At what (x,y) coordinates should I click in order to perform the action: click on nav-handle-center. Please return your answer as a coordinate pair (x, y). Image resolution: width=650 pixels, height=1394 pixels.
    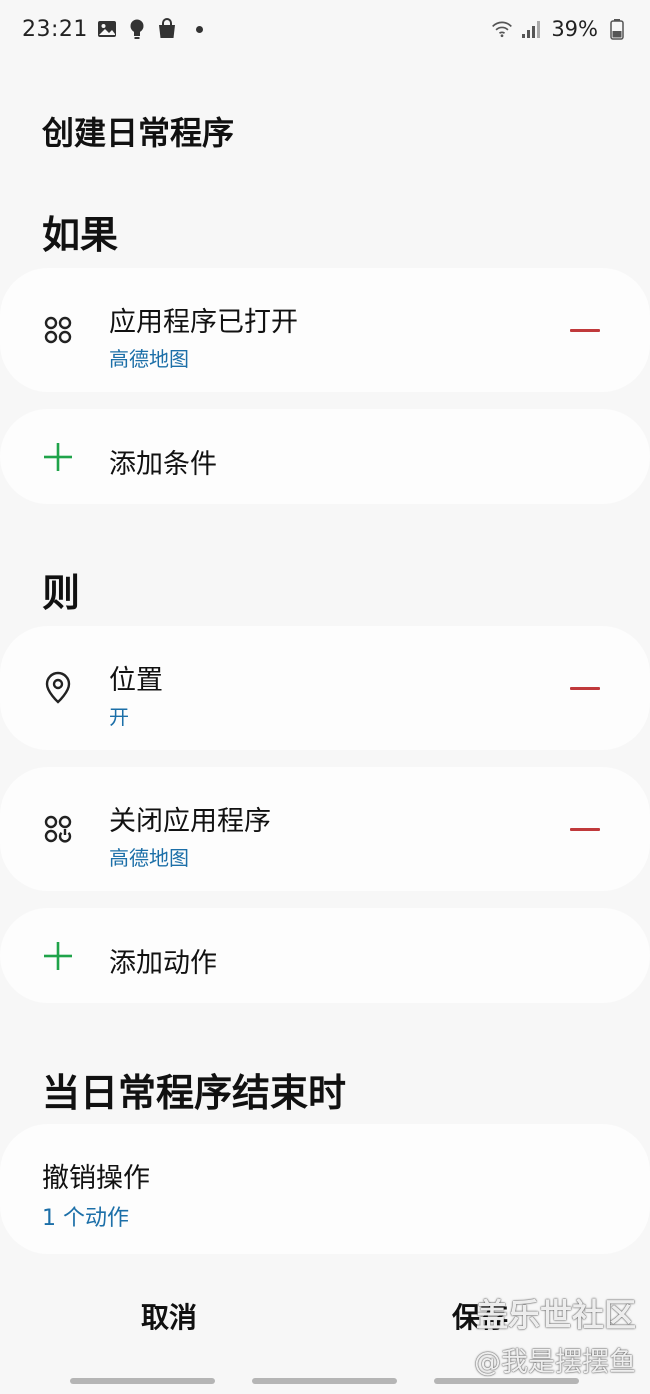
    Looking at the image, I should click on (324, 1381).